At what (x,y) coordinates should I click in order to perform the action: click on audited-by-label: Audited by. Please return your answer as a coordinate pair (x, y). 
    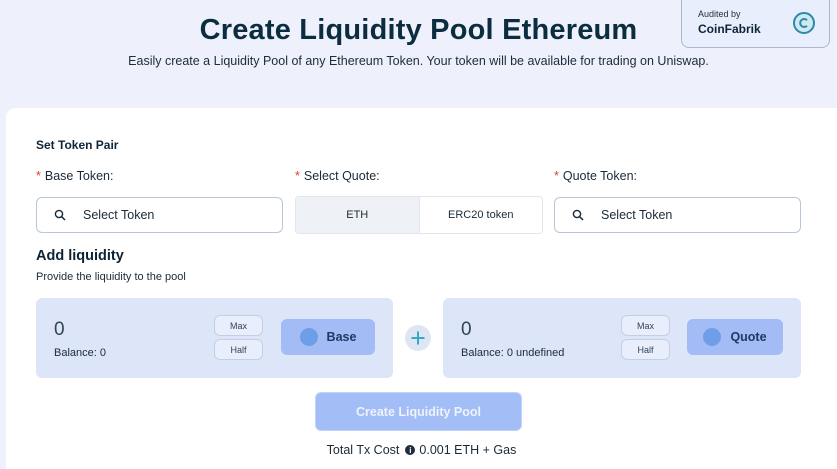
    Looking at the image, I should click on (719, 14).